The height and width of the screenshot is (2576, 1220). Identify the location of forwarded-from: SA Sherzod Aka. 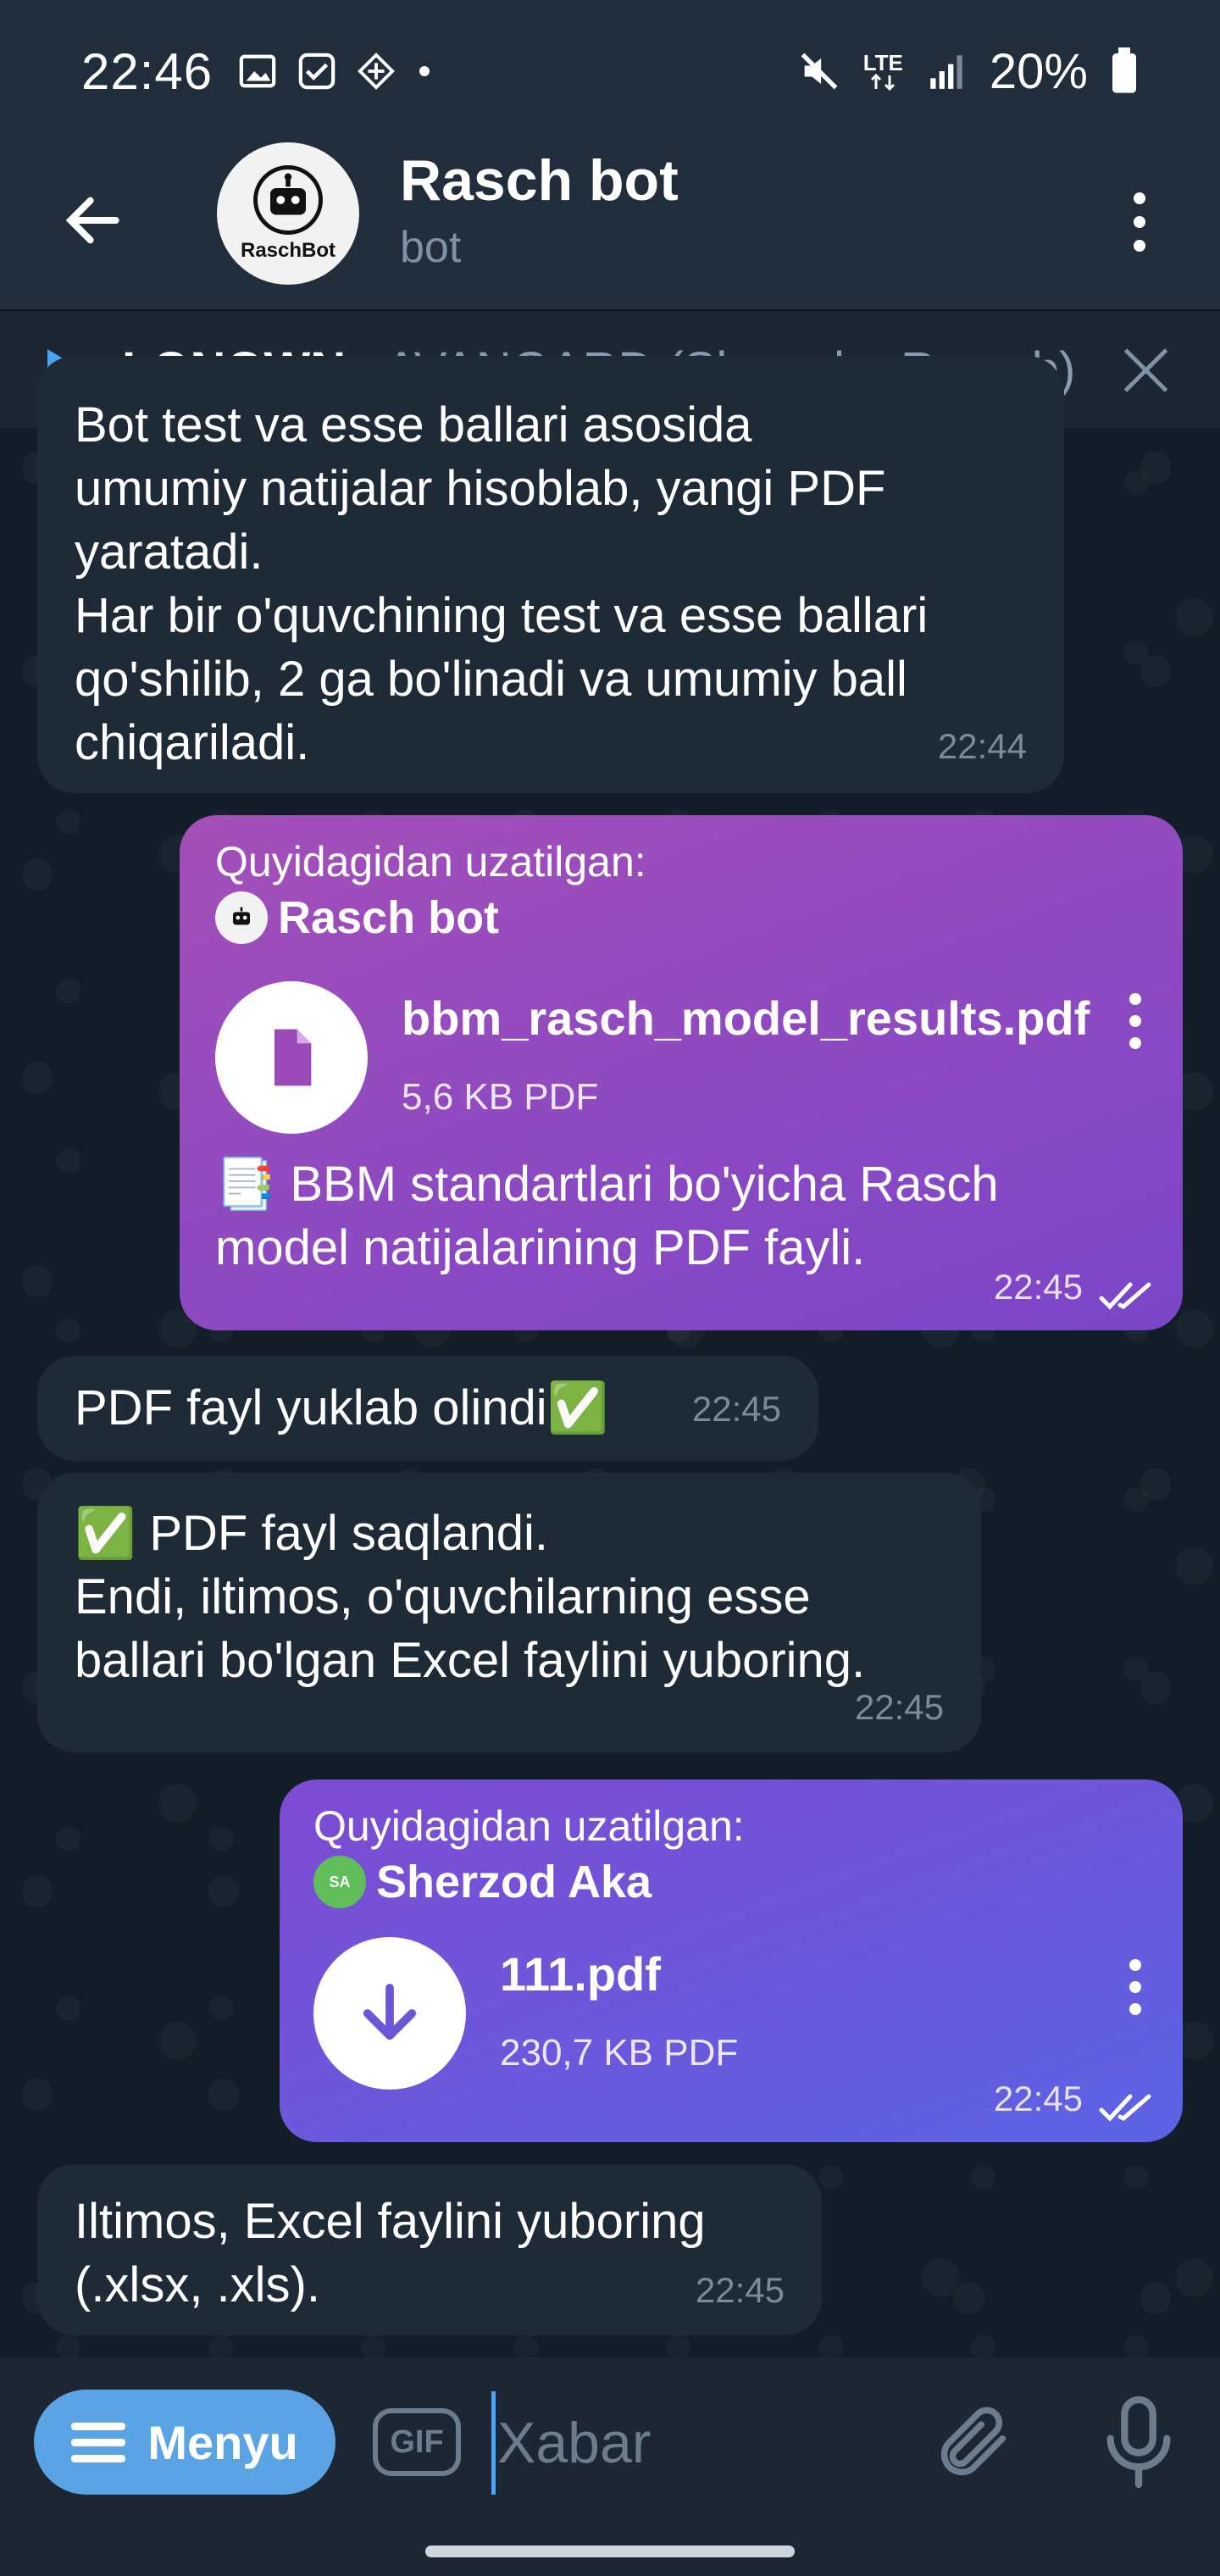
(731, 1882).